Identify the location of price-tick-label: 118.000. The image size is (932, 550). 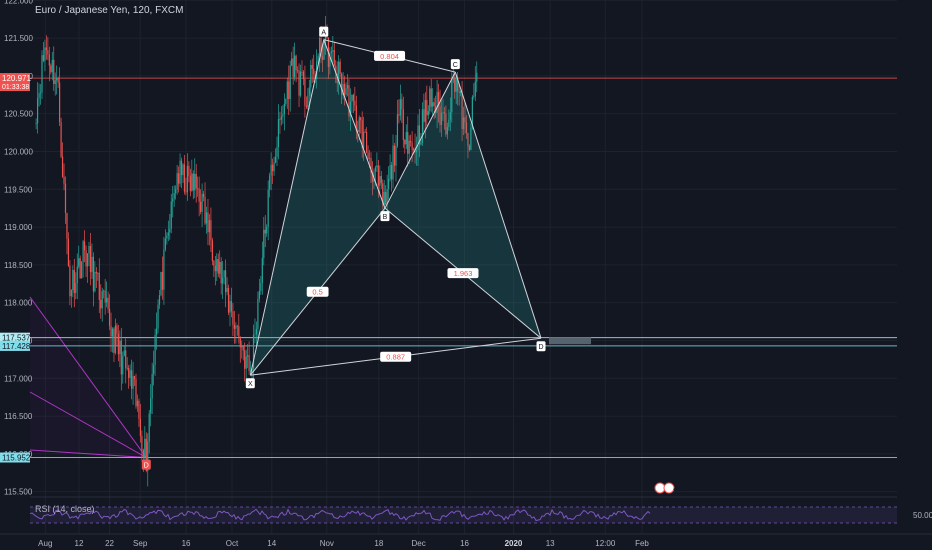
(18, 303).